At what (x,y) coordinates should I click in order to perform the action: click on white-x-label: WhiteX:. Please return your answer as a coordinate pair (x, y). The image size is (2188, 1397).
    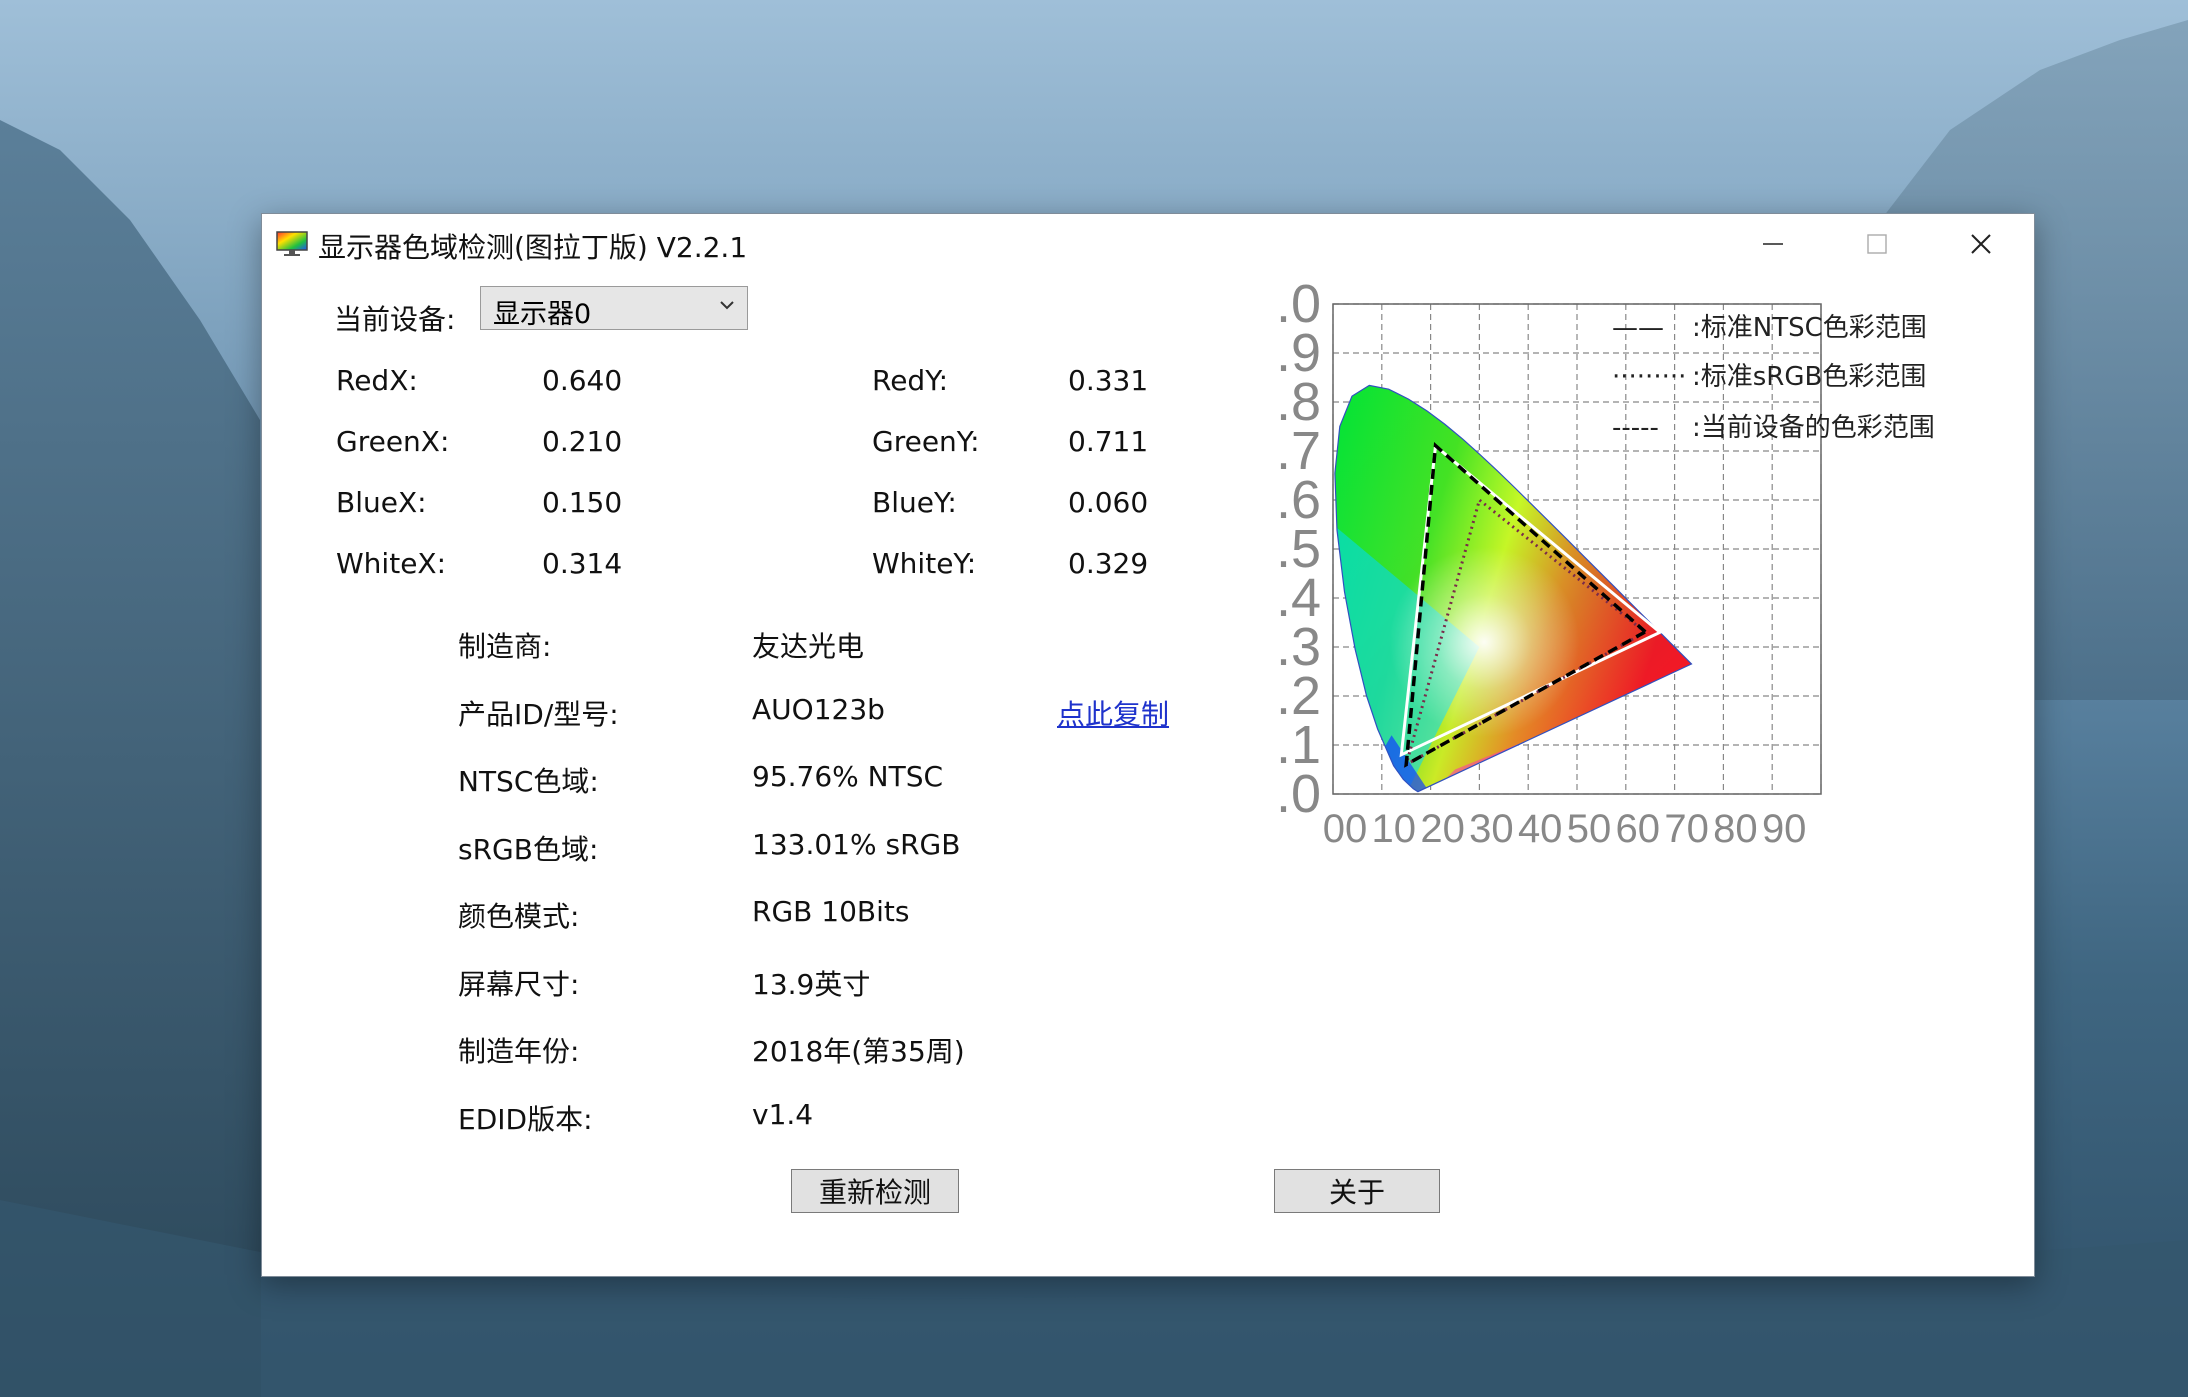
    Looking at the image, I should click on (391, 563).